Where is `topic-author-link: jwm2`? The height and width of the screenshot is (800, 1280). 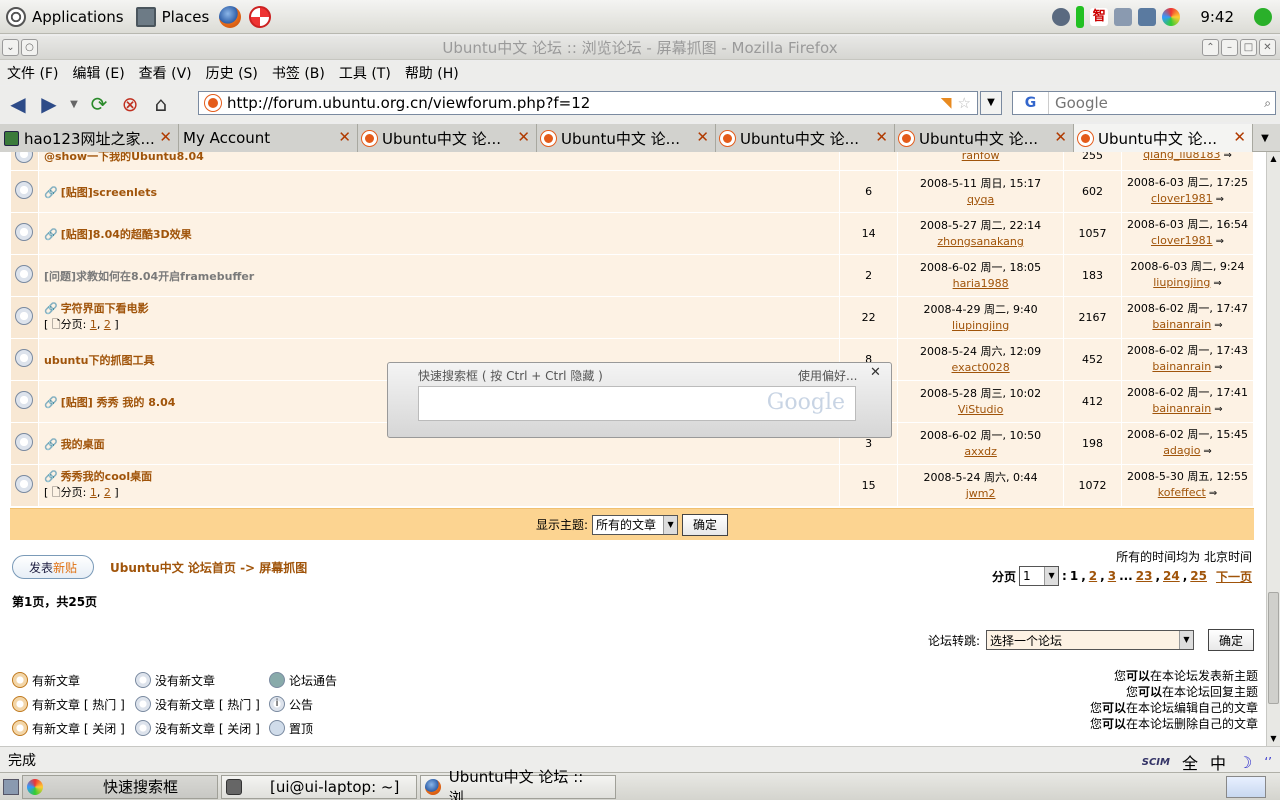 topic-author-link: jwm2 is located at coordinates (981, 493).